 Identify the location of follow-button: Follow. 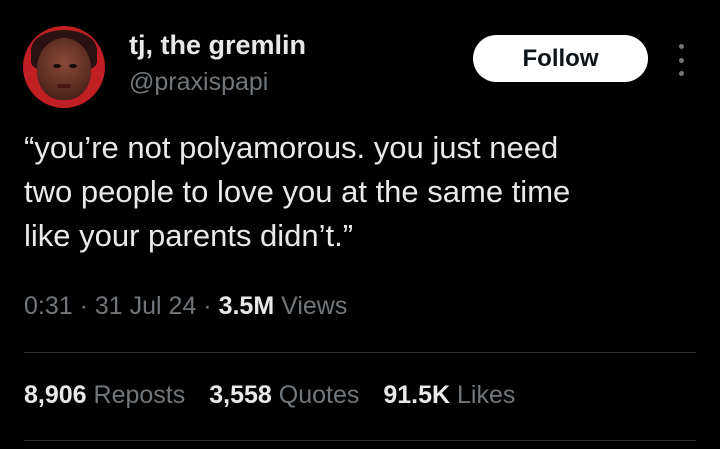
(560, 58).